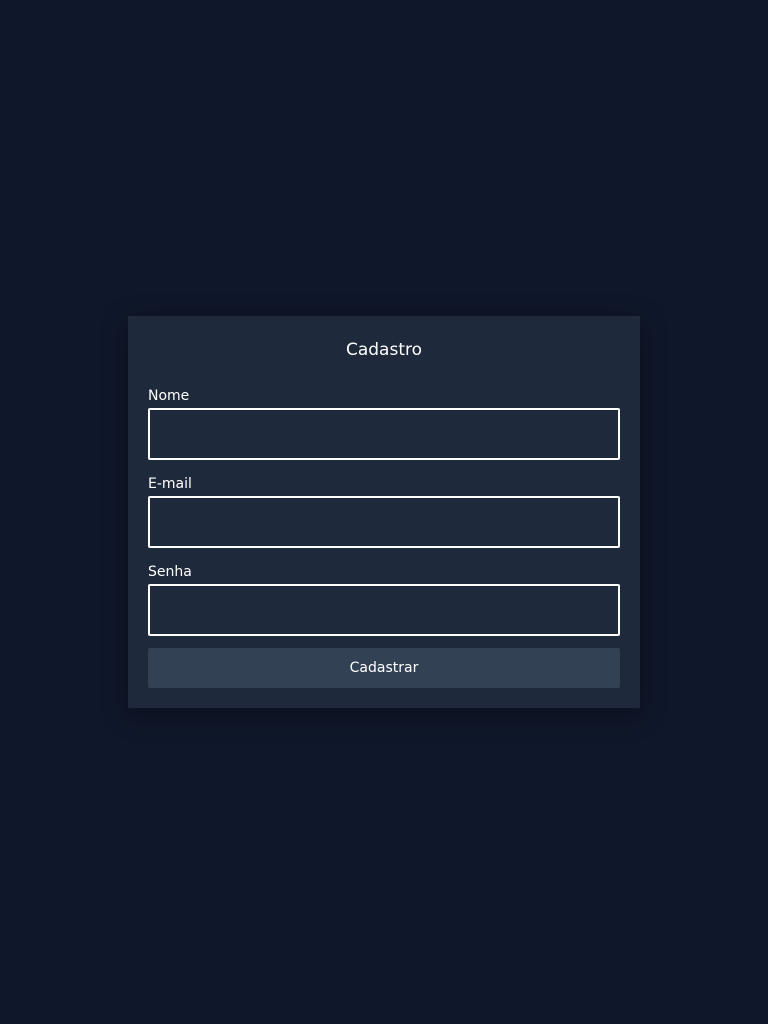  Describe the element at coordinates (170, 572) in the screenshot. I see `password-label: Senha` at that location.